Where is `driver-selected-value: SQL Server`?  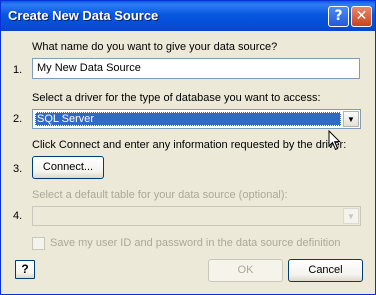
driver-selected-value: SQL Server is located at coordinates (188, 119).